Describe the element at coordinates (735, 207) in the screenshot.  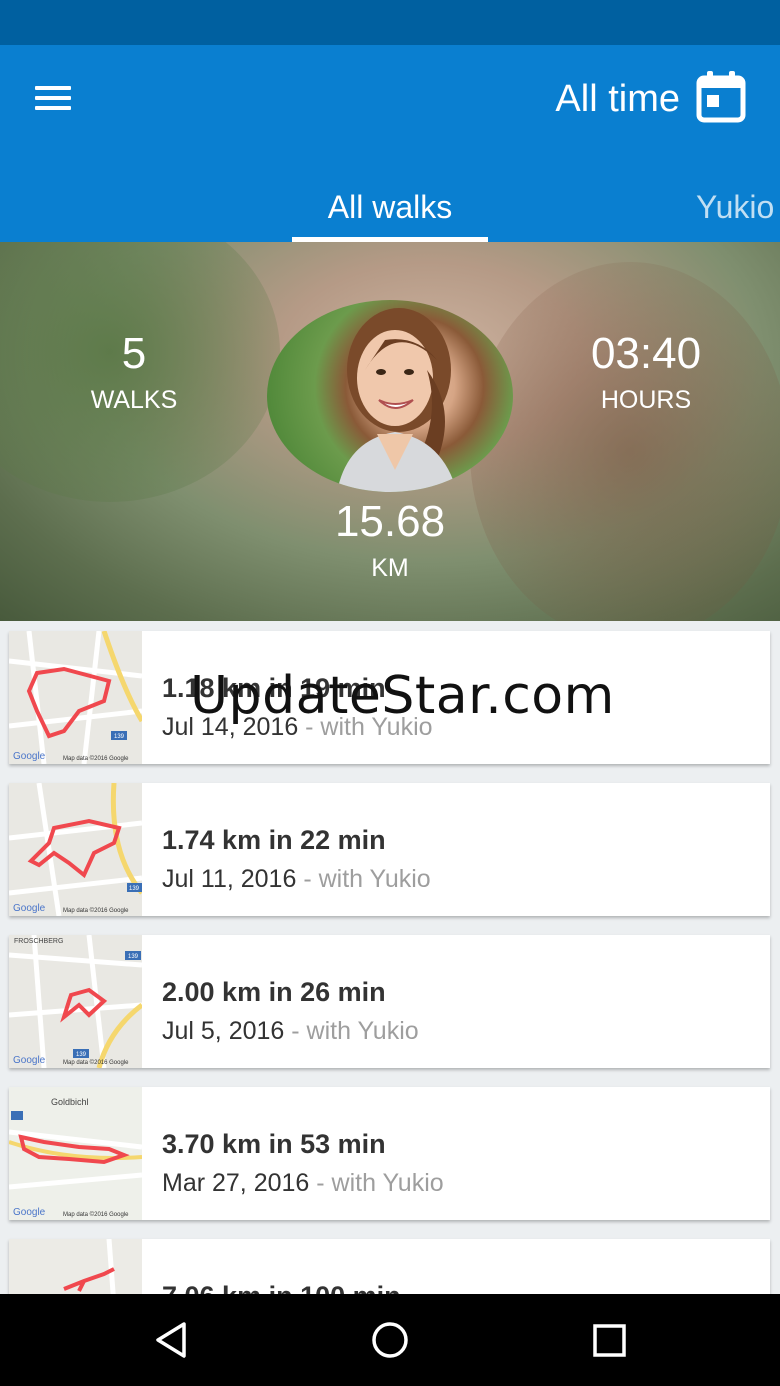
I see `tab-yukio: Yukio` at that location.